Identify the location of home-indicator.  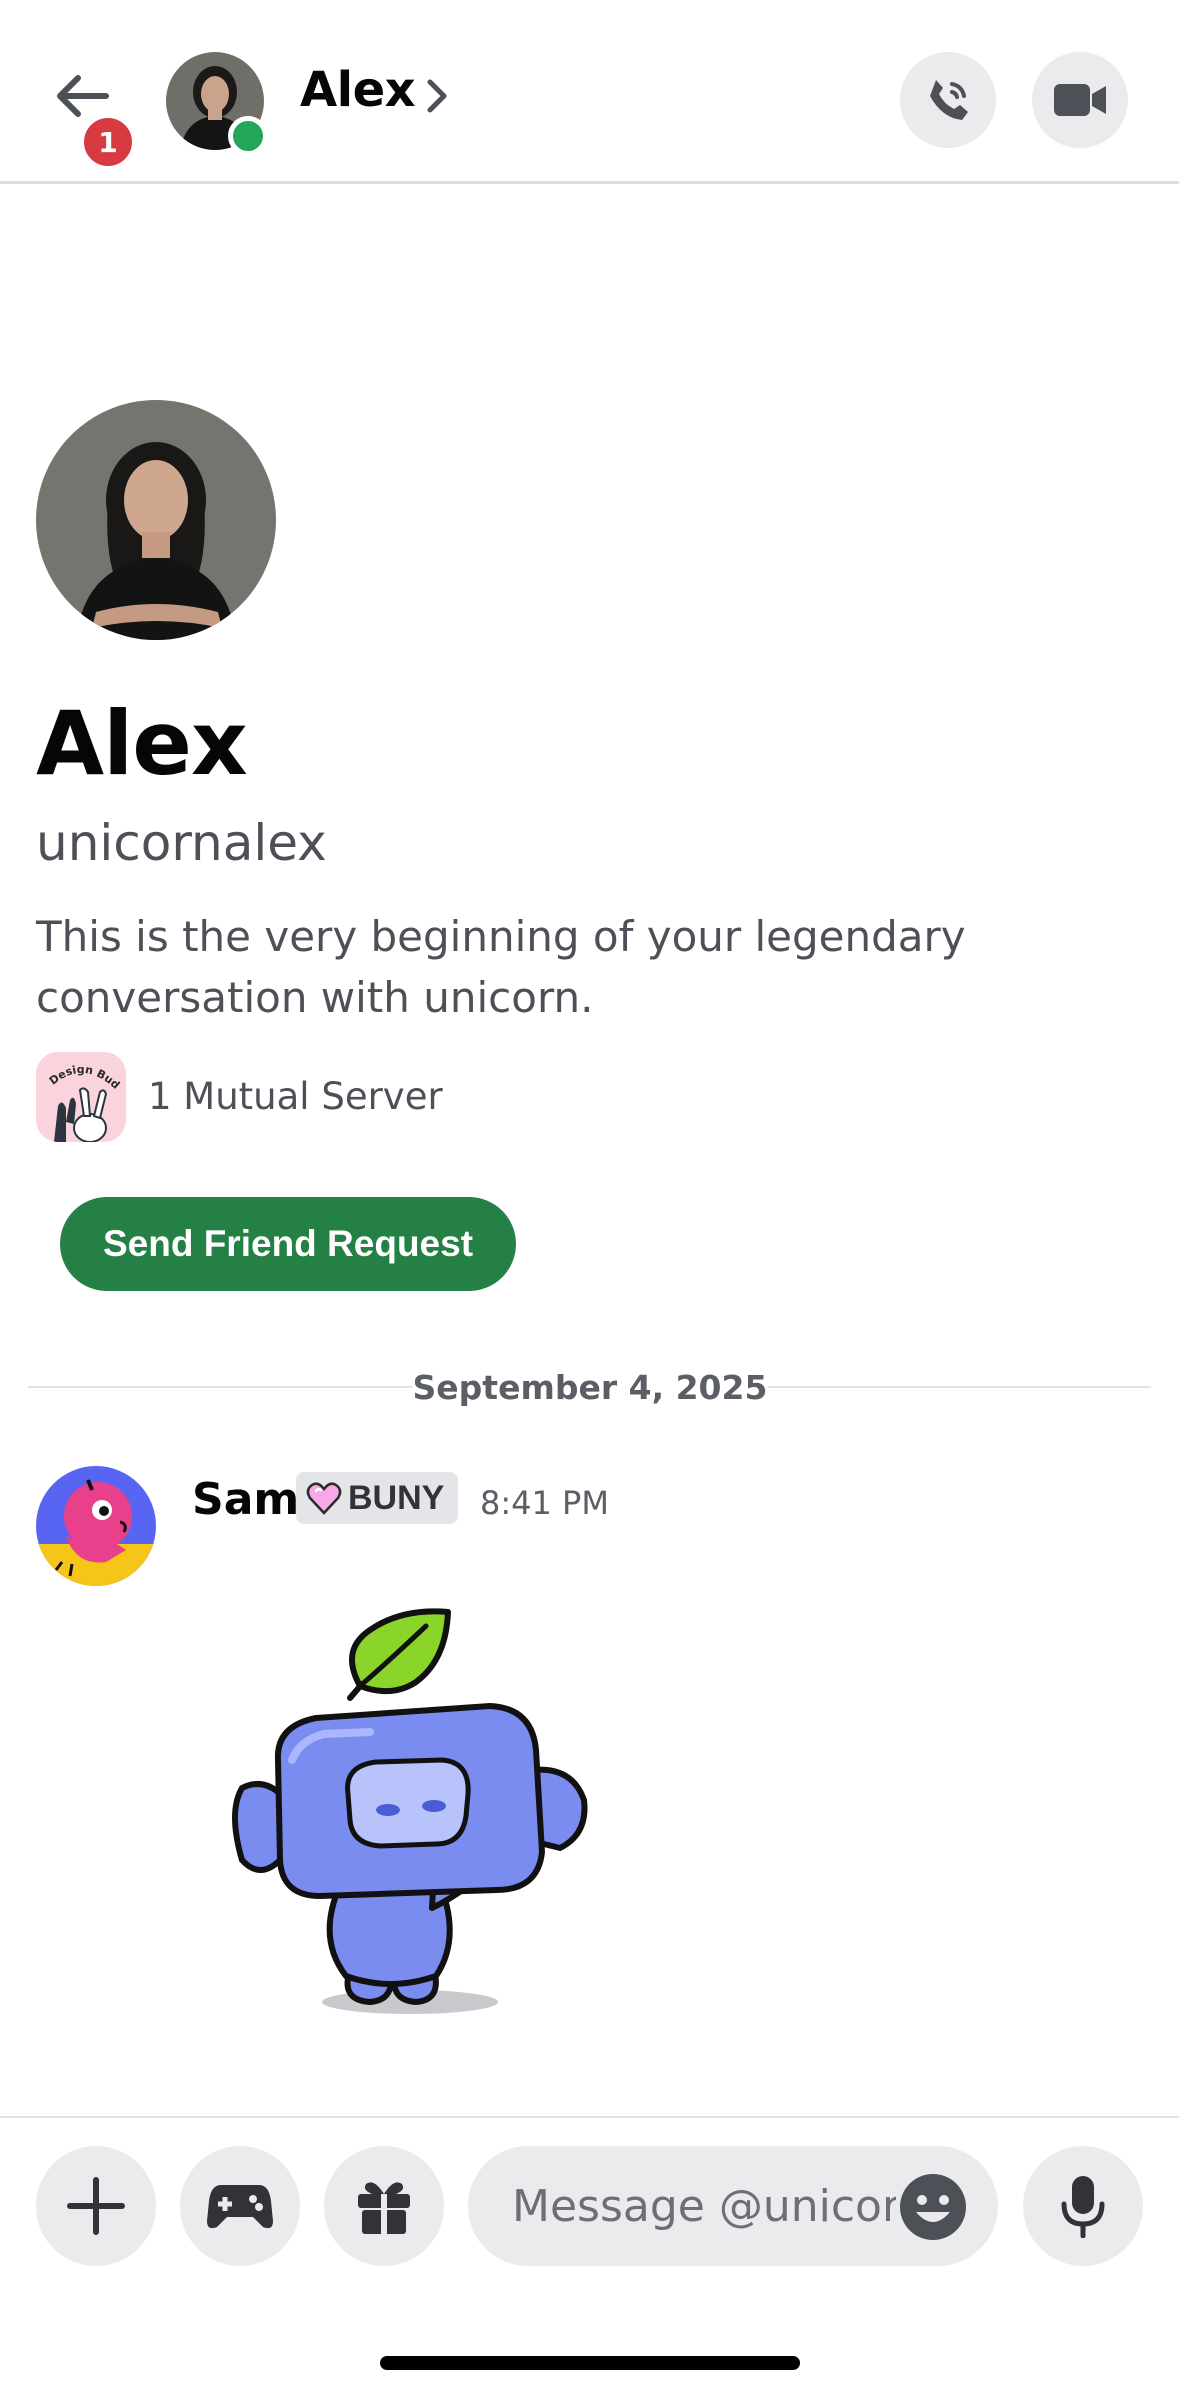
(590, 2363).